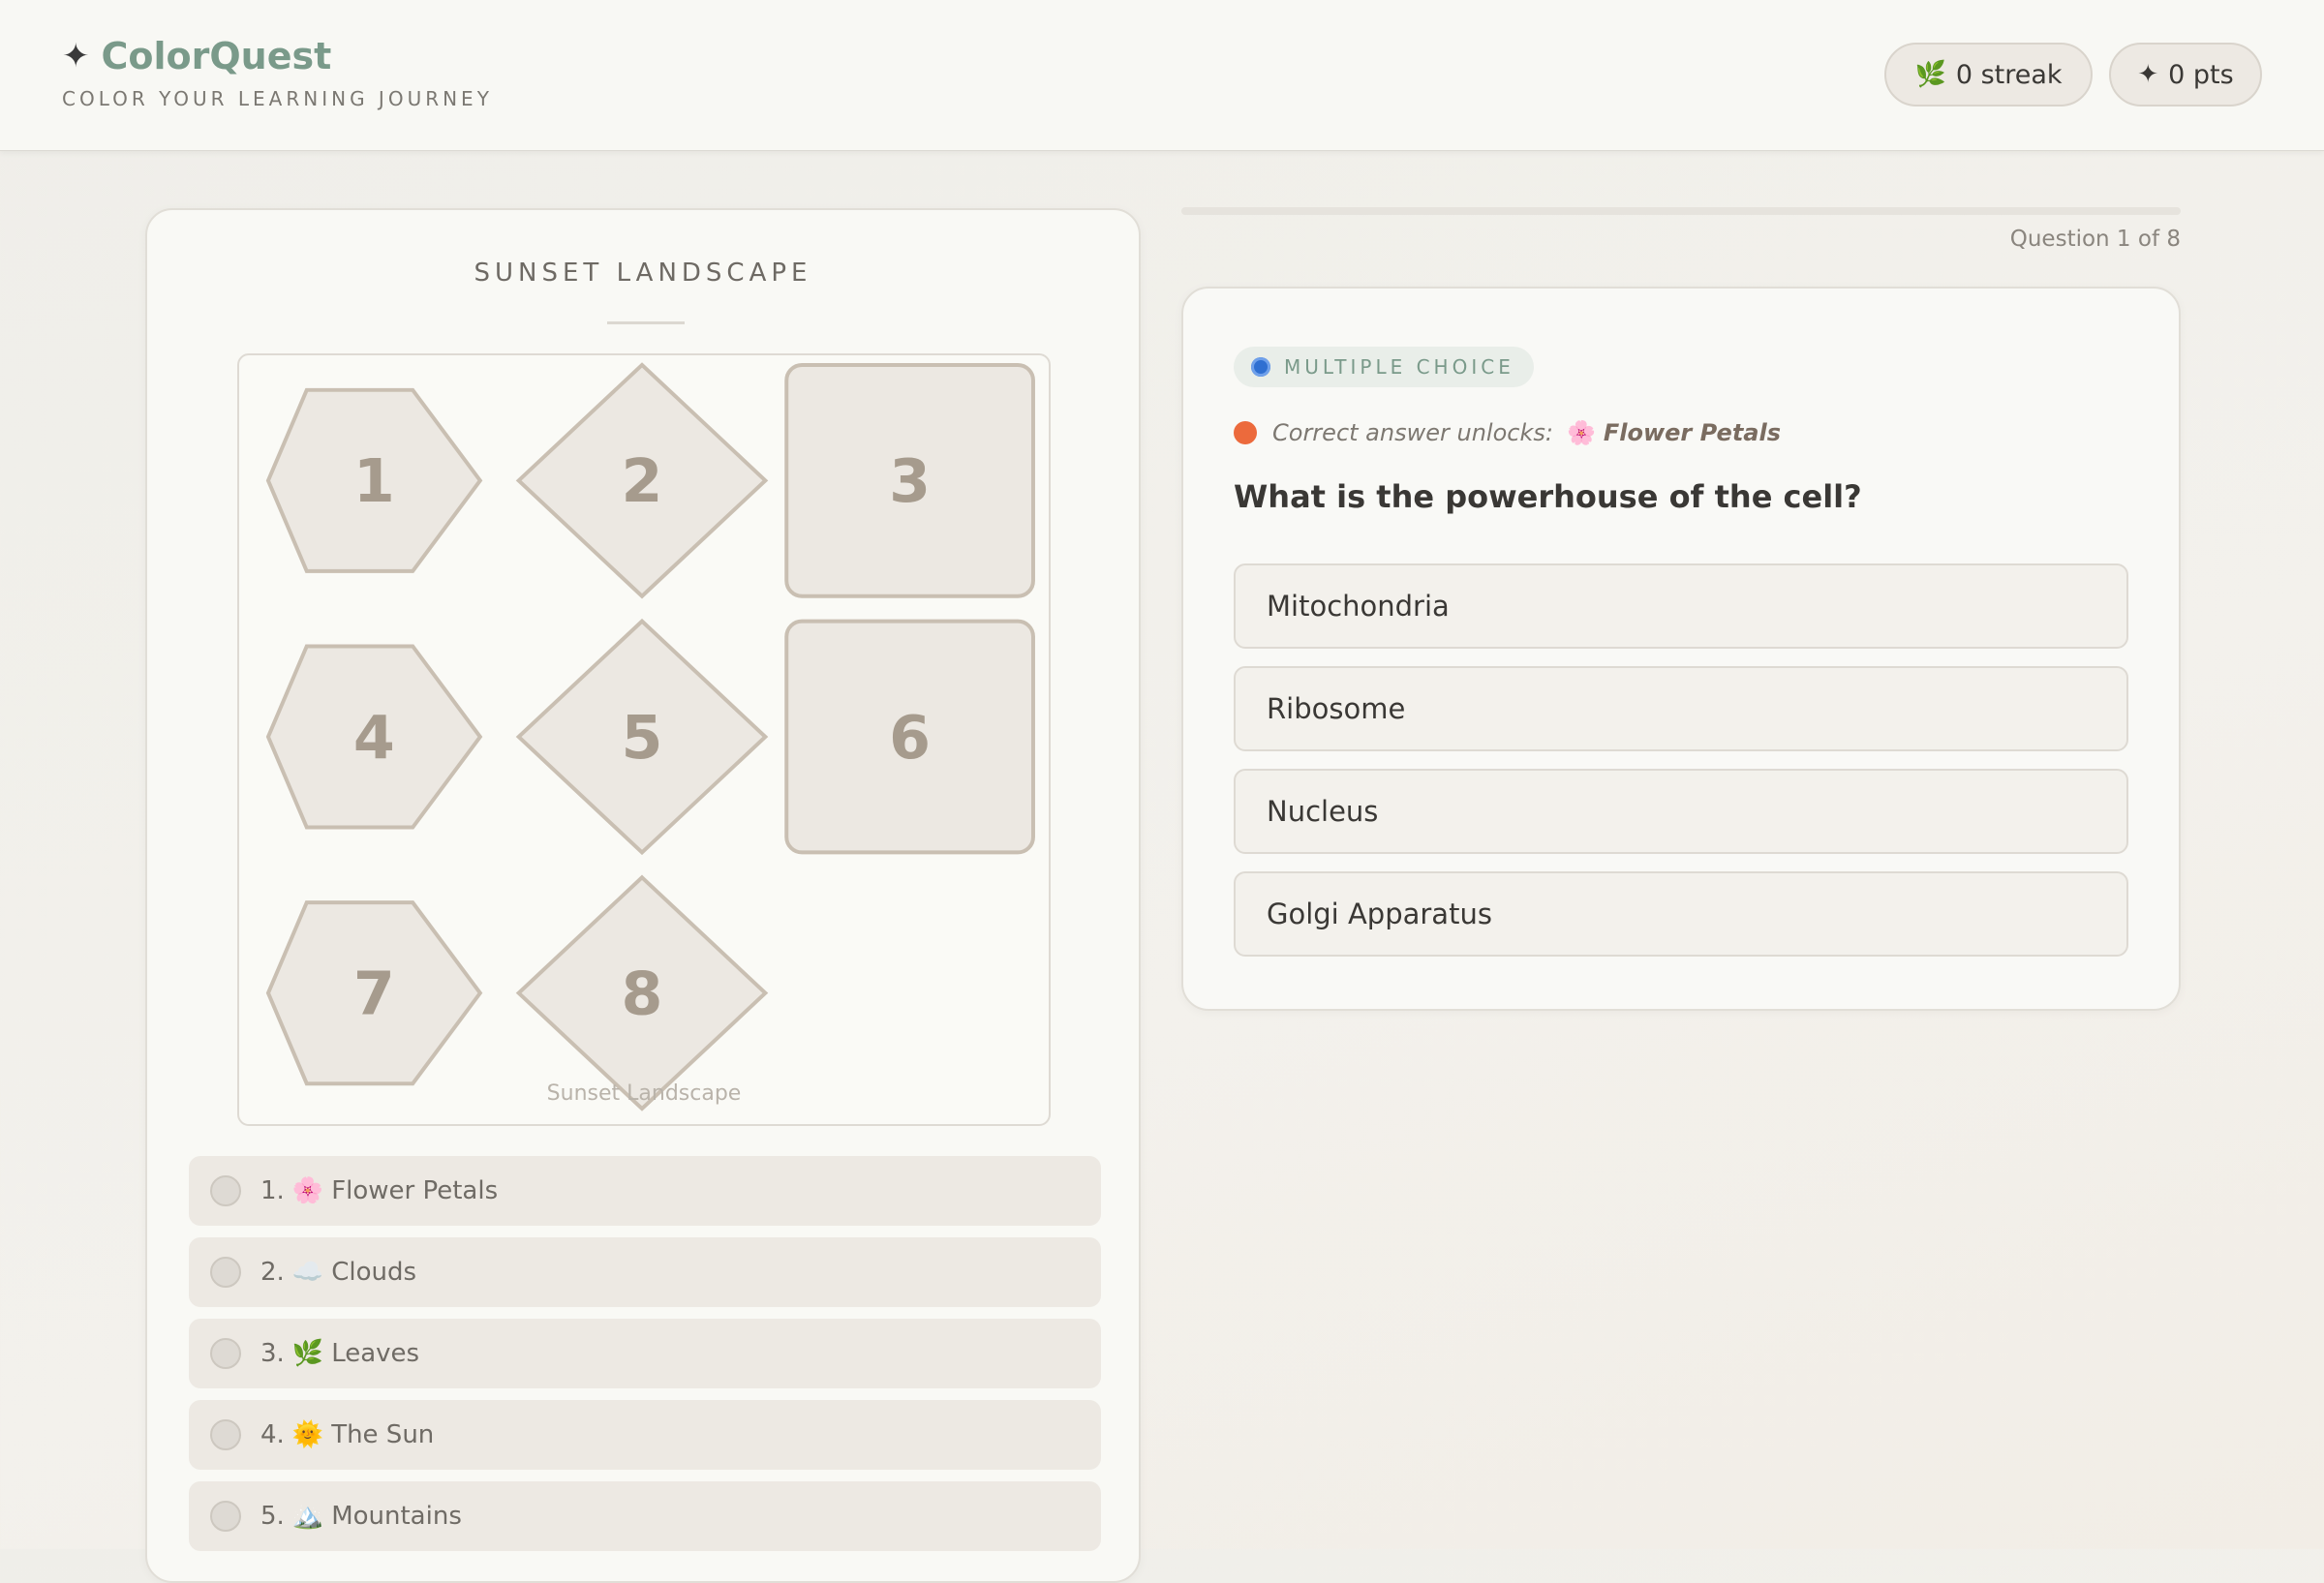 Image resolution: width=2324 pixels, height=1583 pixels. What do you see at coordinates (397, 1516) in the screenshot?
I see `legend-label: Mountains` at bounding box center [397, 1516].